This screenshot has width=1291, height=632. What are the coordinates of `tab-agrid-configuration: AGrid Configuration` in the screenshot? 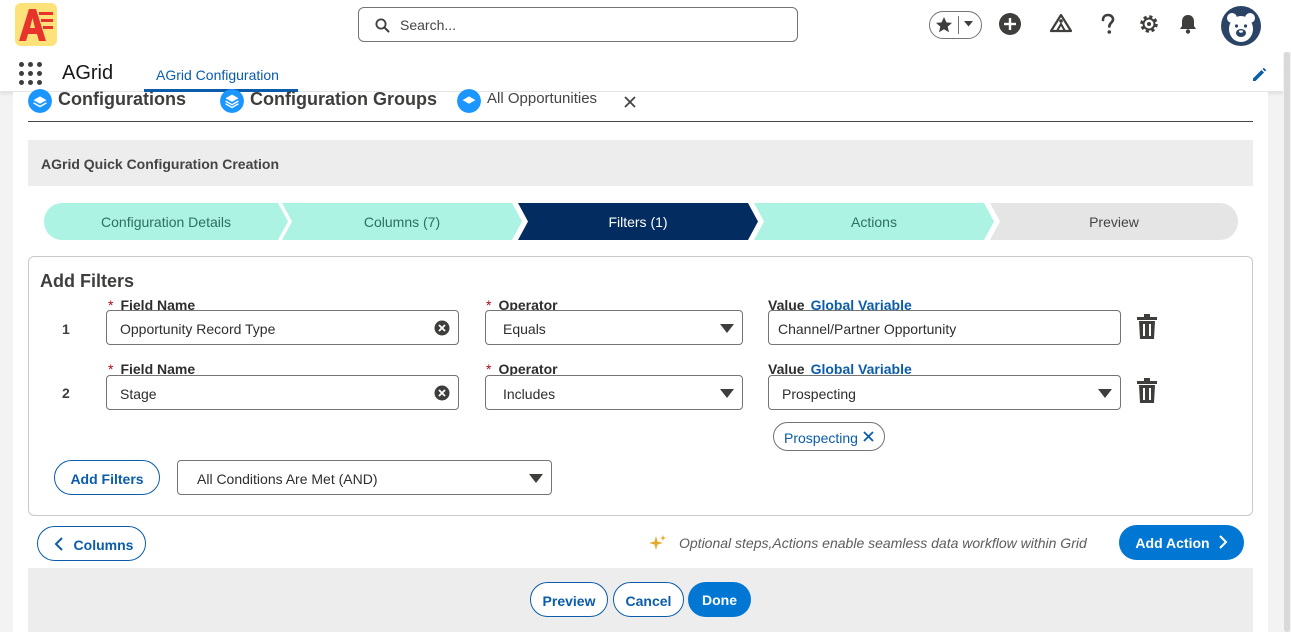 It's located at (222, 72).